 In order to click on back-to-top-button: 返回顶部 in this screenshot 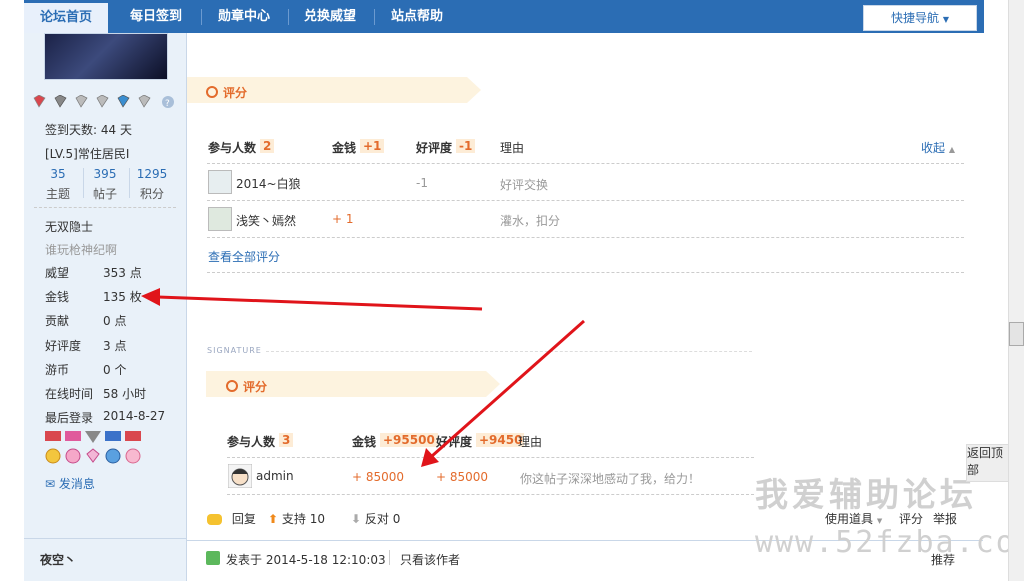, I will do `click(988, 463)`.